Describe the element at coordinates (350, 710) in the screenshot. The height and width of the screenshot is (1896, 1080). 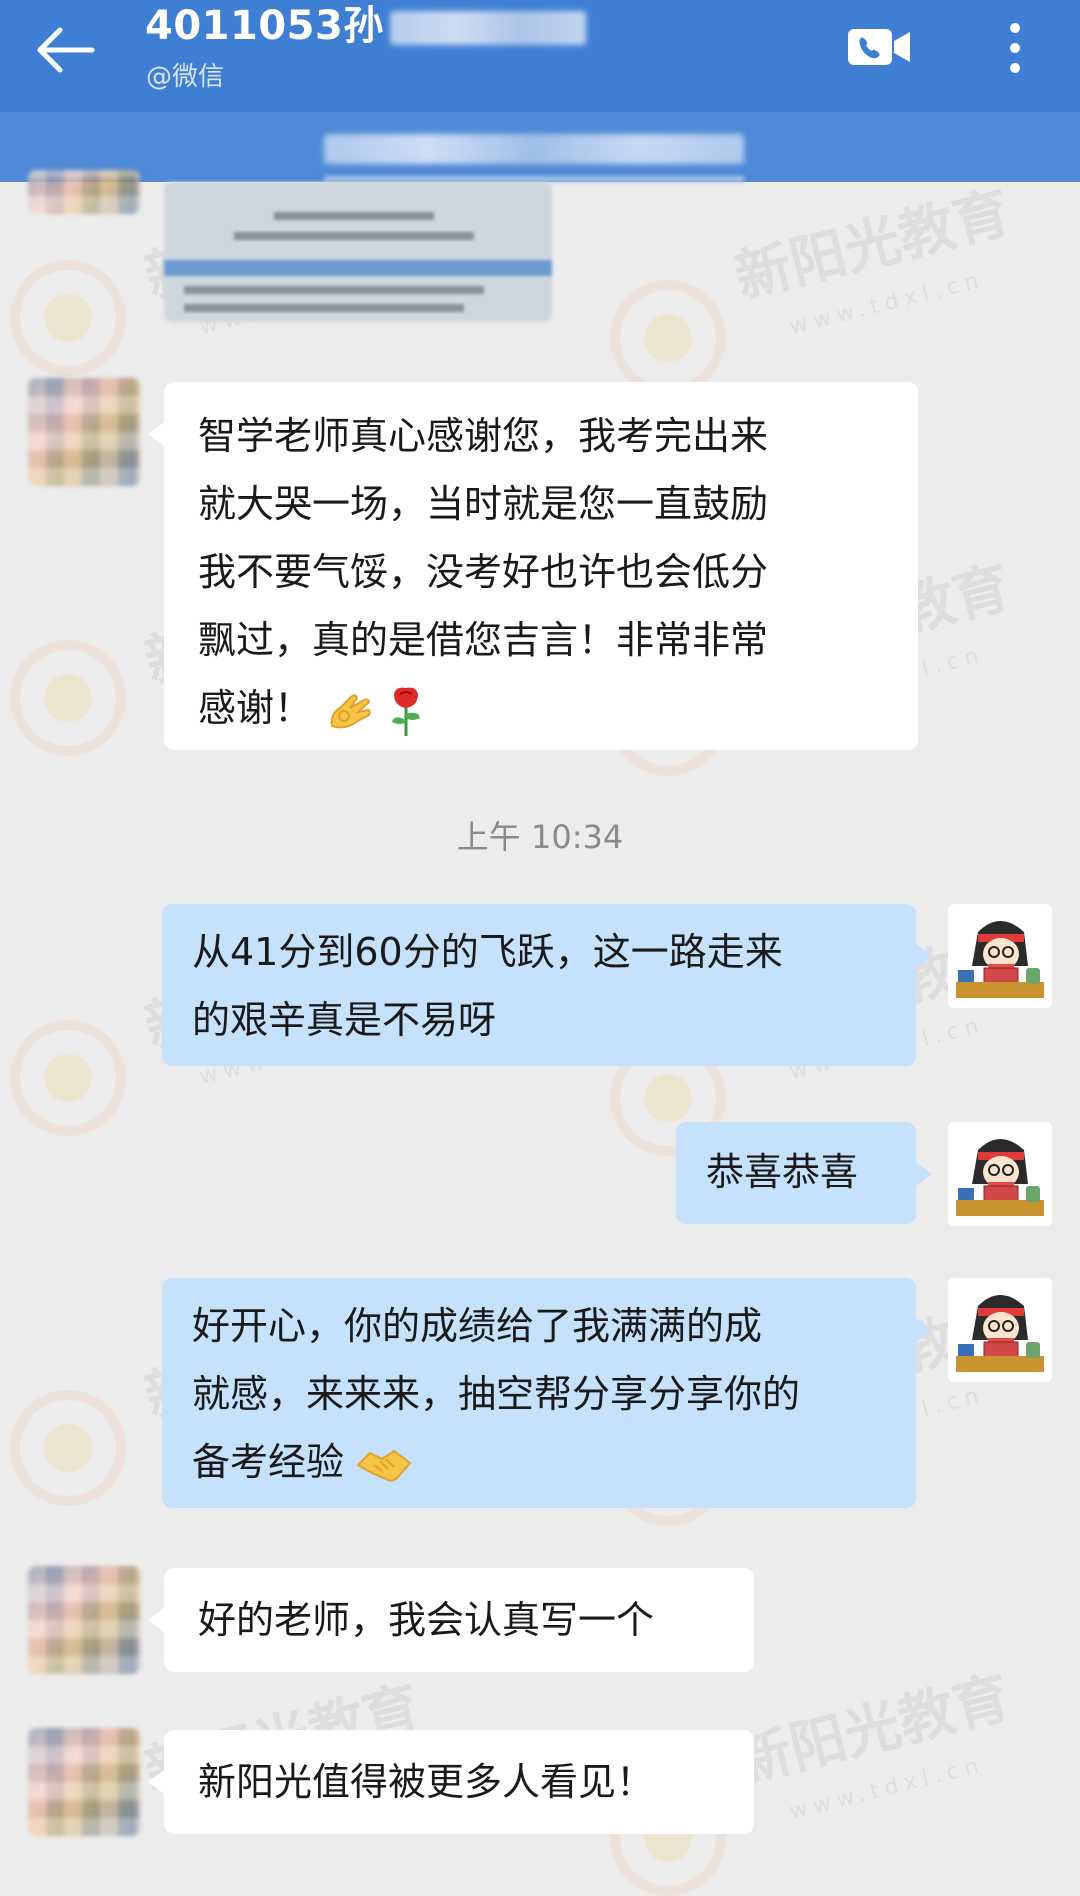
I see `ok-hand-emoji-icon` at that location.